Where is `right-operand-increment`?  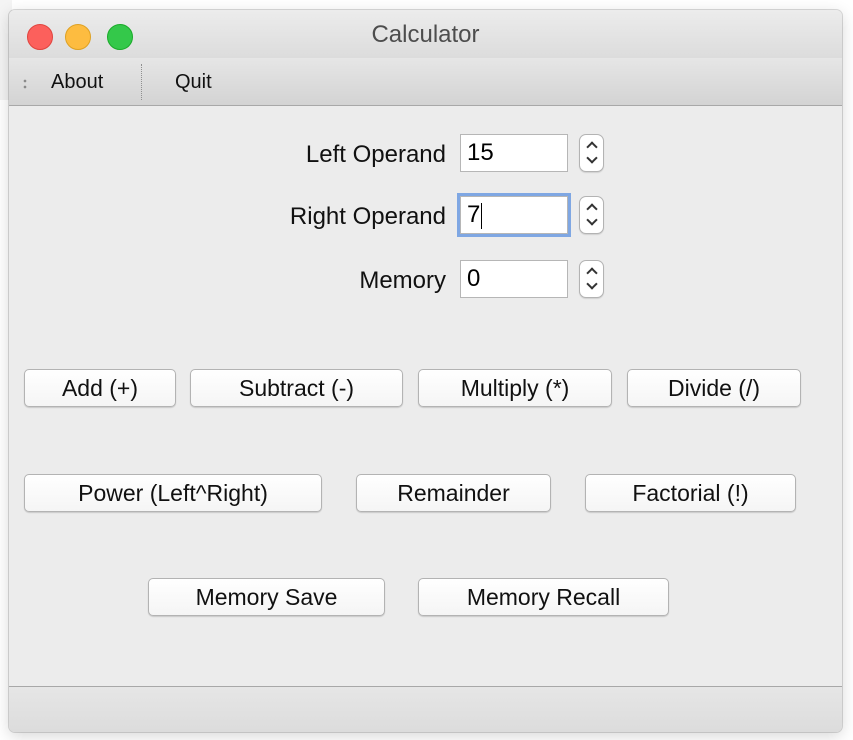
right-operand-increment is located at coordinates (591, 206).